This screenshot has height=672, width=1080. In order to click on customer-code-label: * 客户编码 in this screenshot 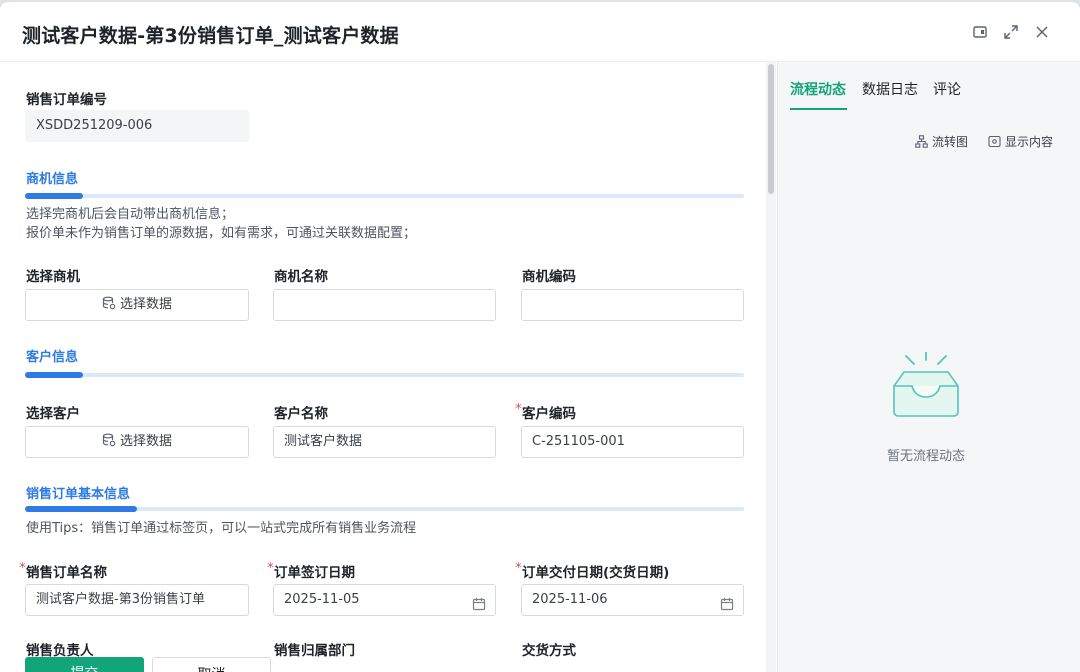, I will do `click(545, 411)`.